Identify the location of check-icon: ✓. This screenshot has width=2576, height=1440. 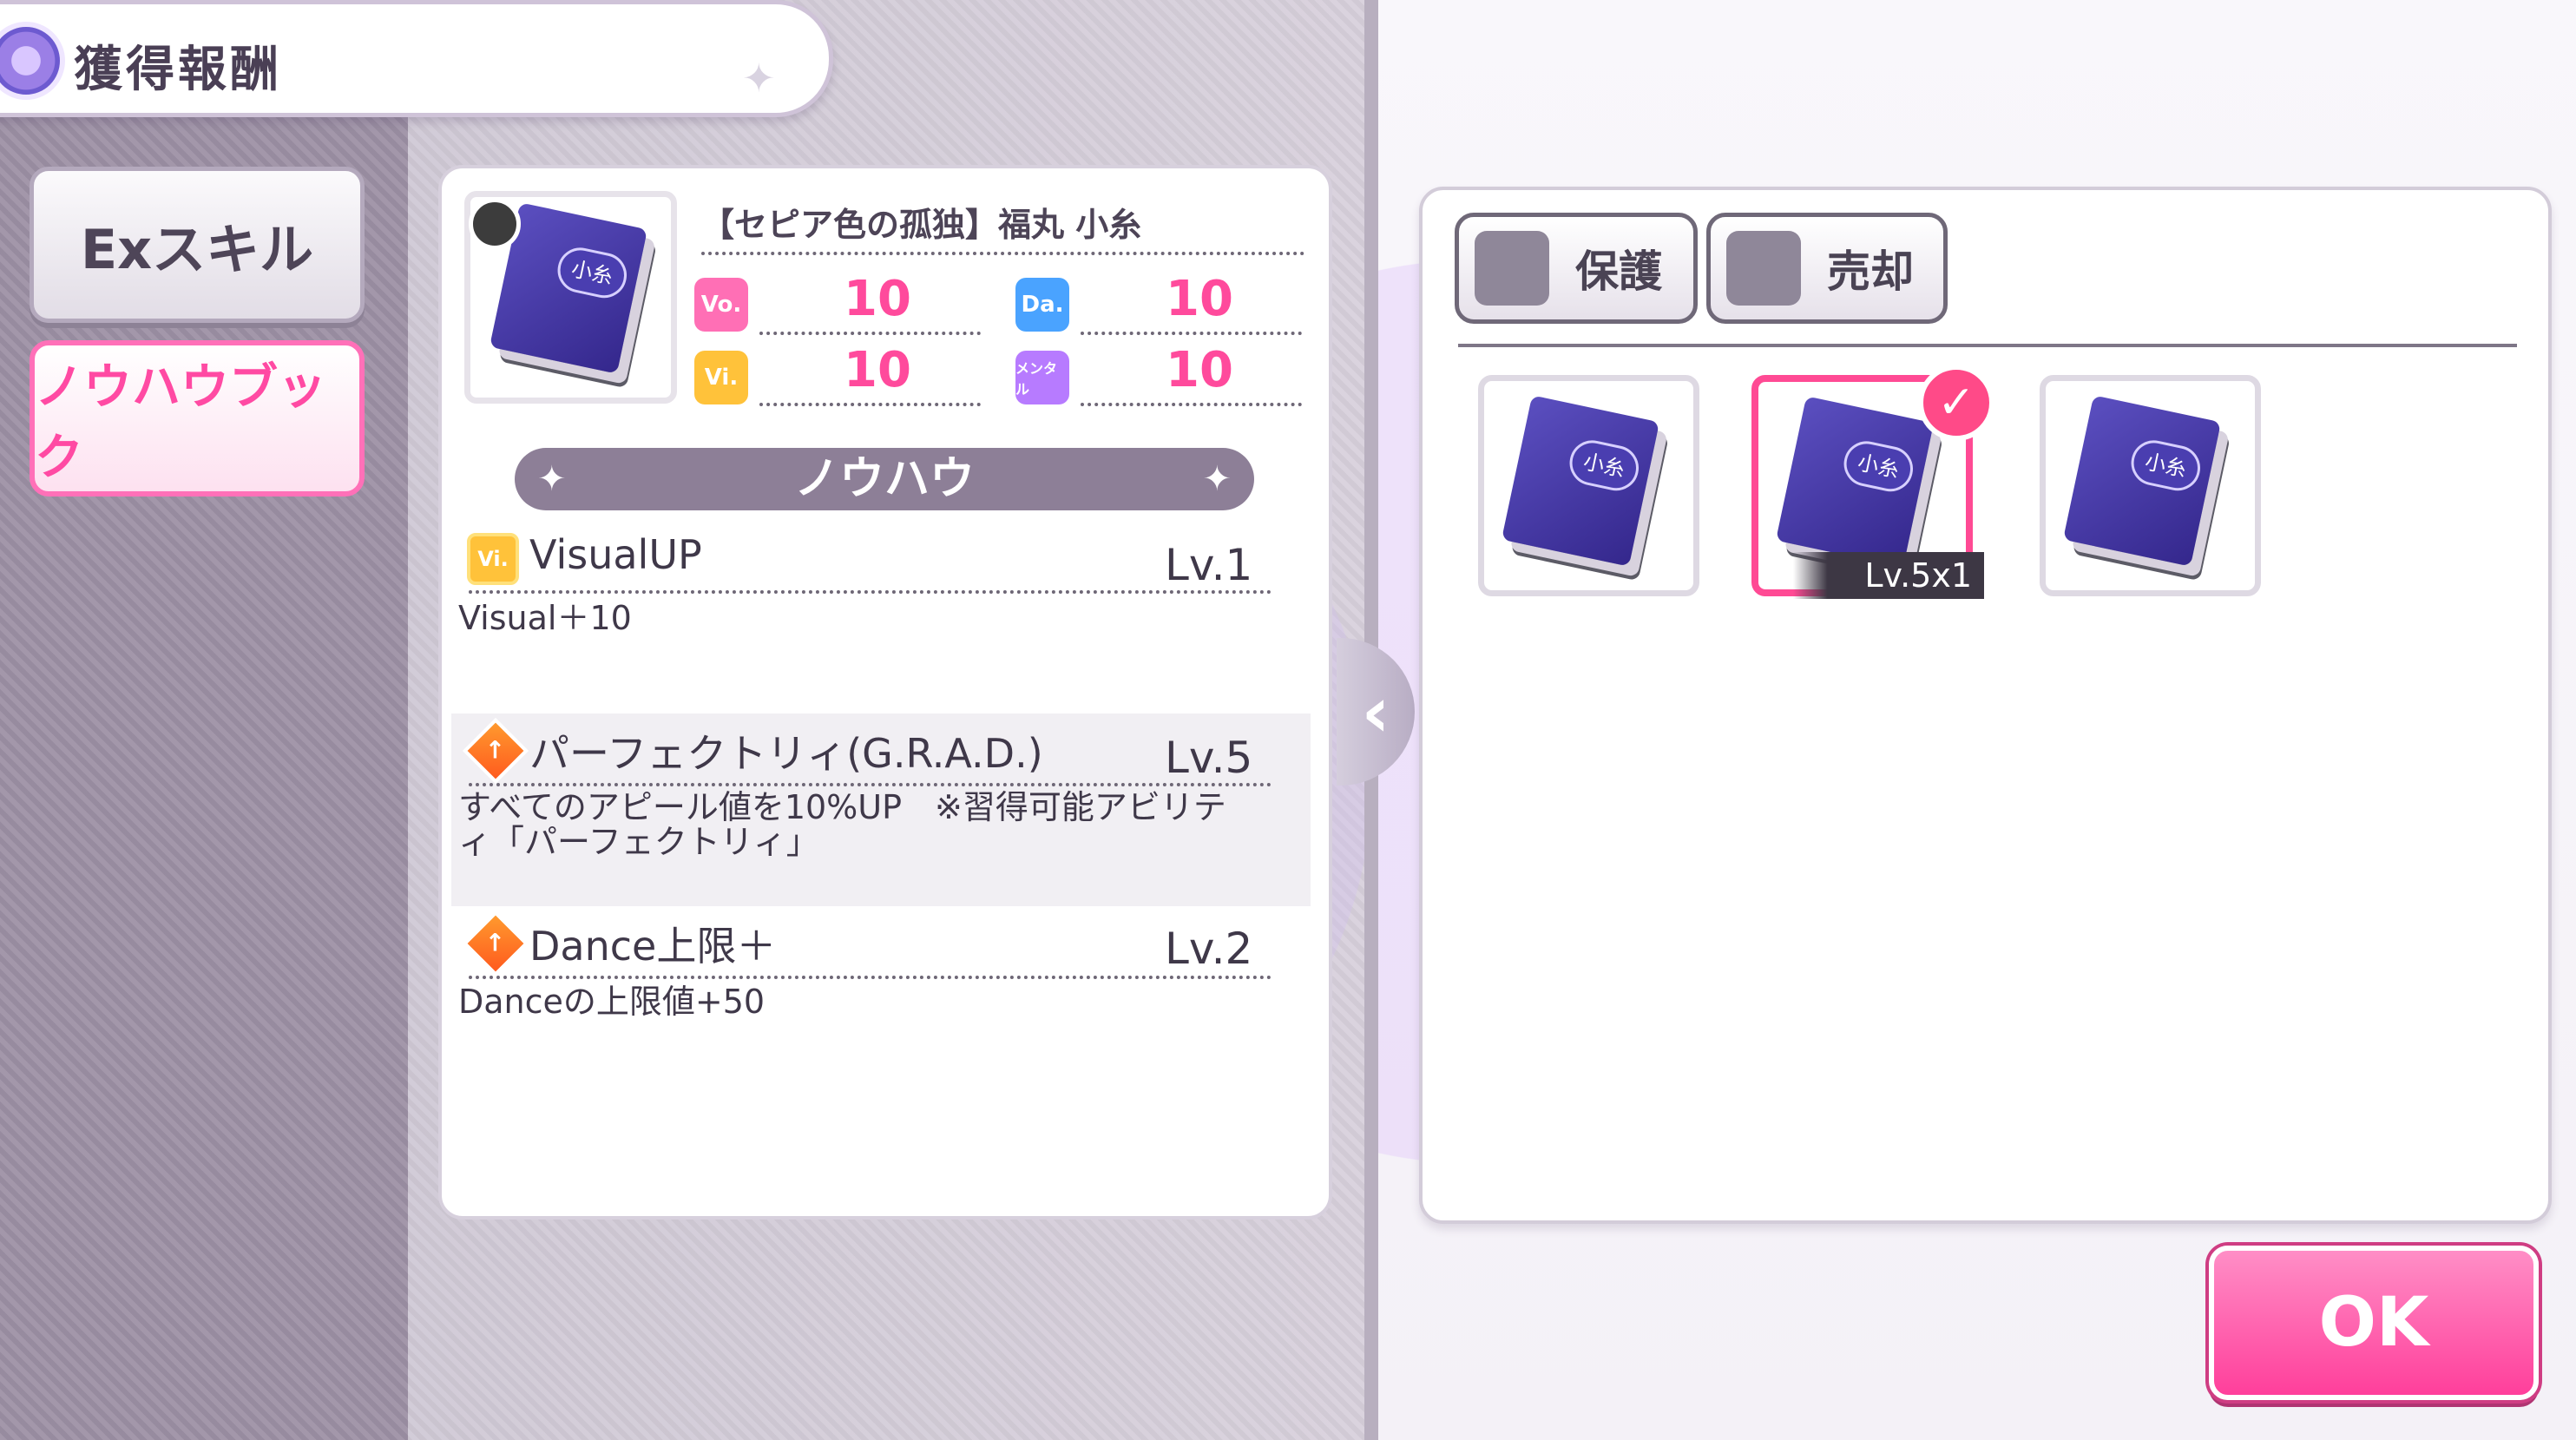
(1956, 403).